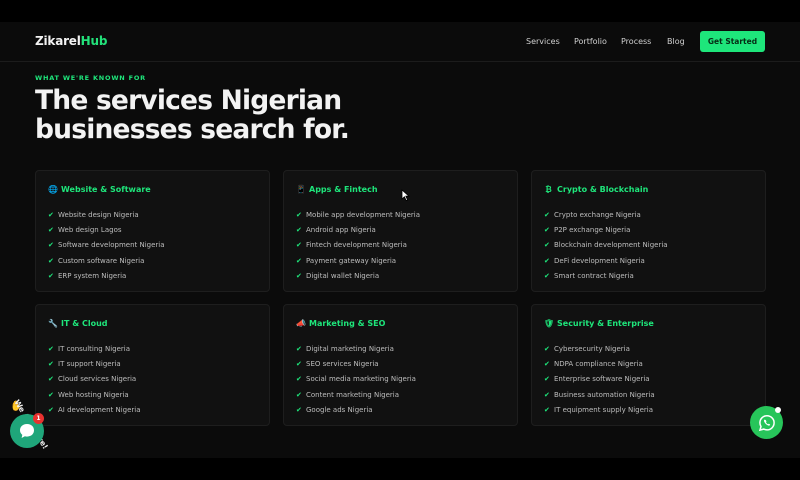  Describe the element at coordinates (98, 214) in the screenshot. I see `service-list-item-text: Website design Nigeria` at that location.